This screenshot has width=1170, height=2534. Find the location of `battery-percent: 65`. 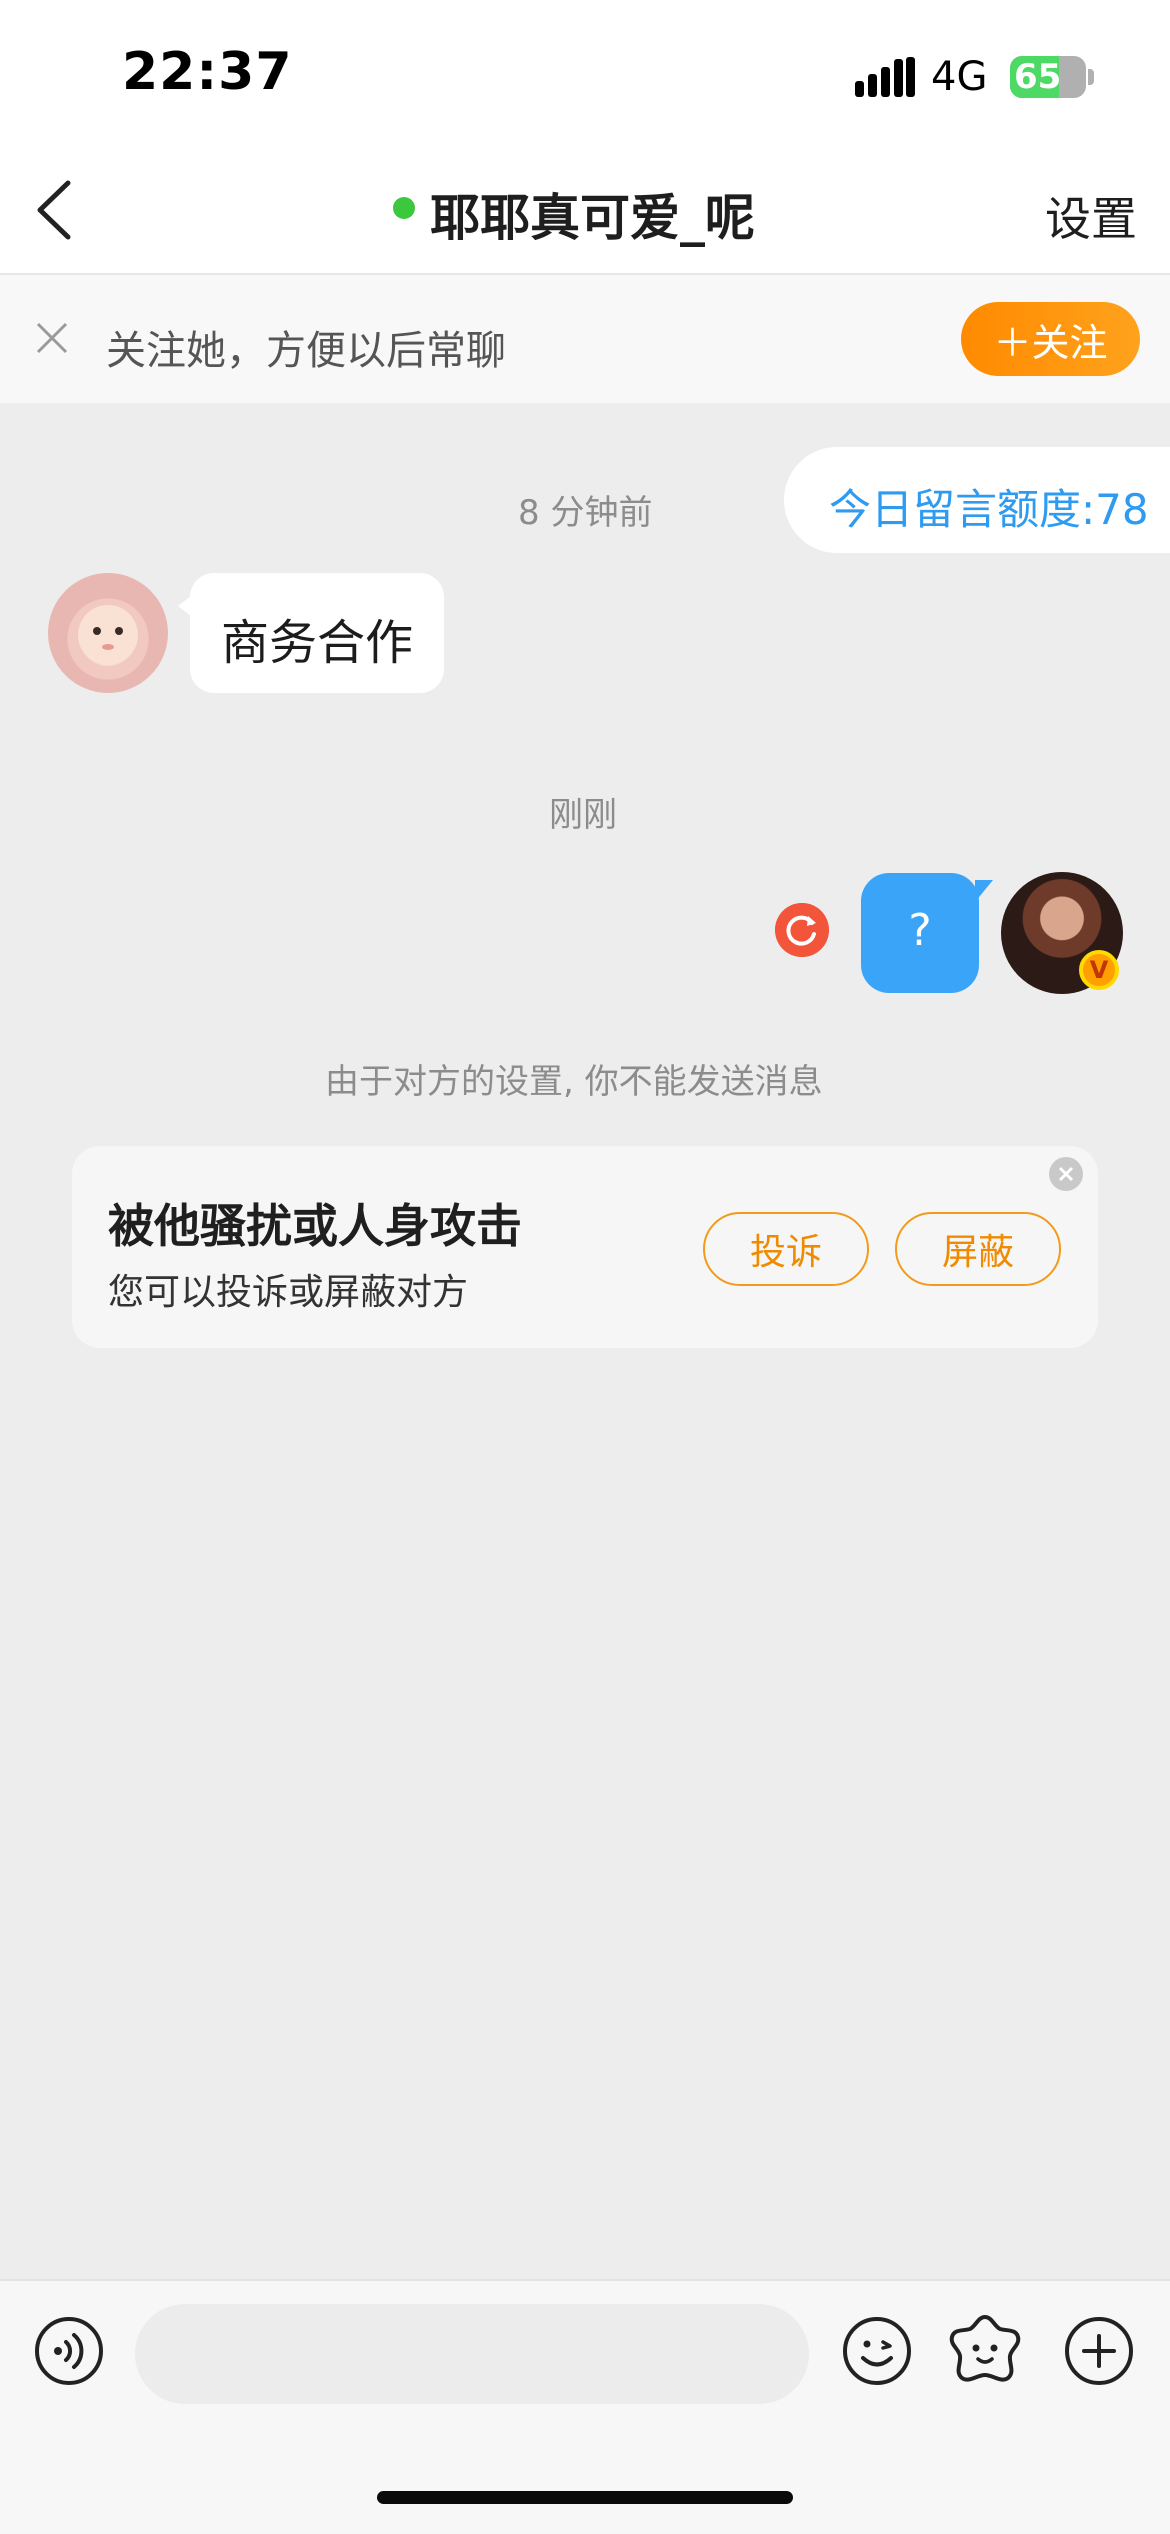

battery-percent: 65 is located at coordinates (1038, 77).